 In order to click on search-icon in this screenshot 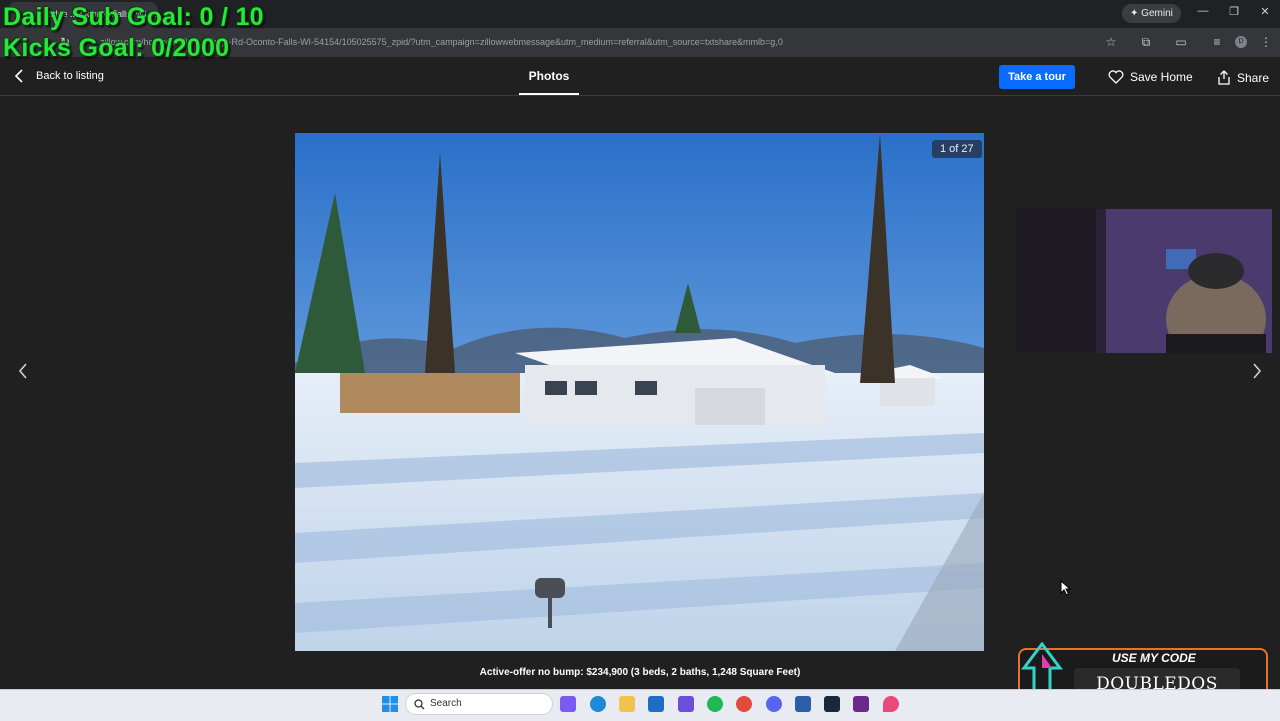, I will do `click(419, 704)`.